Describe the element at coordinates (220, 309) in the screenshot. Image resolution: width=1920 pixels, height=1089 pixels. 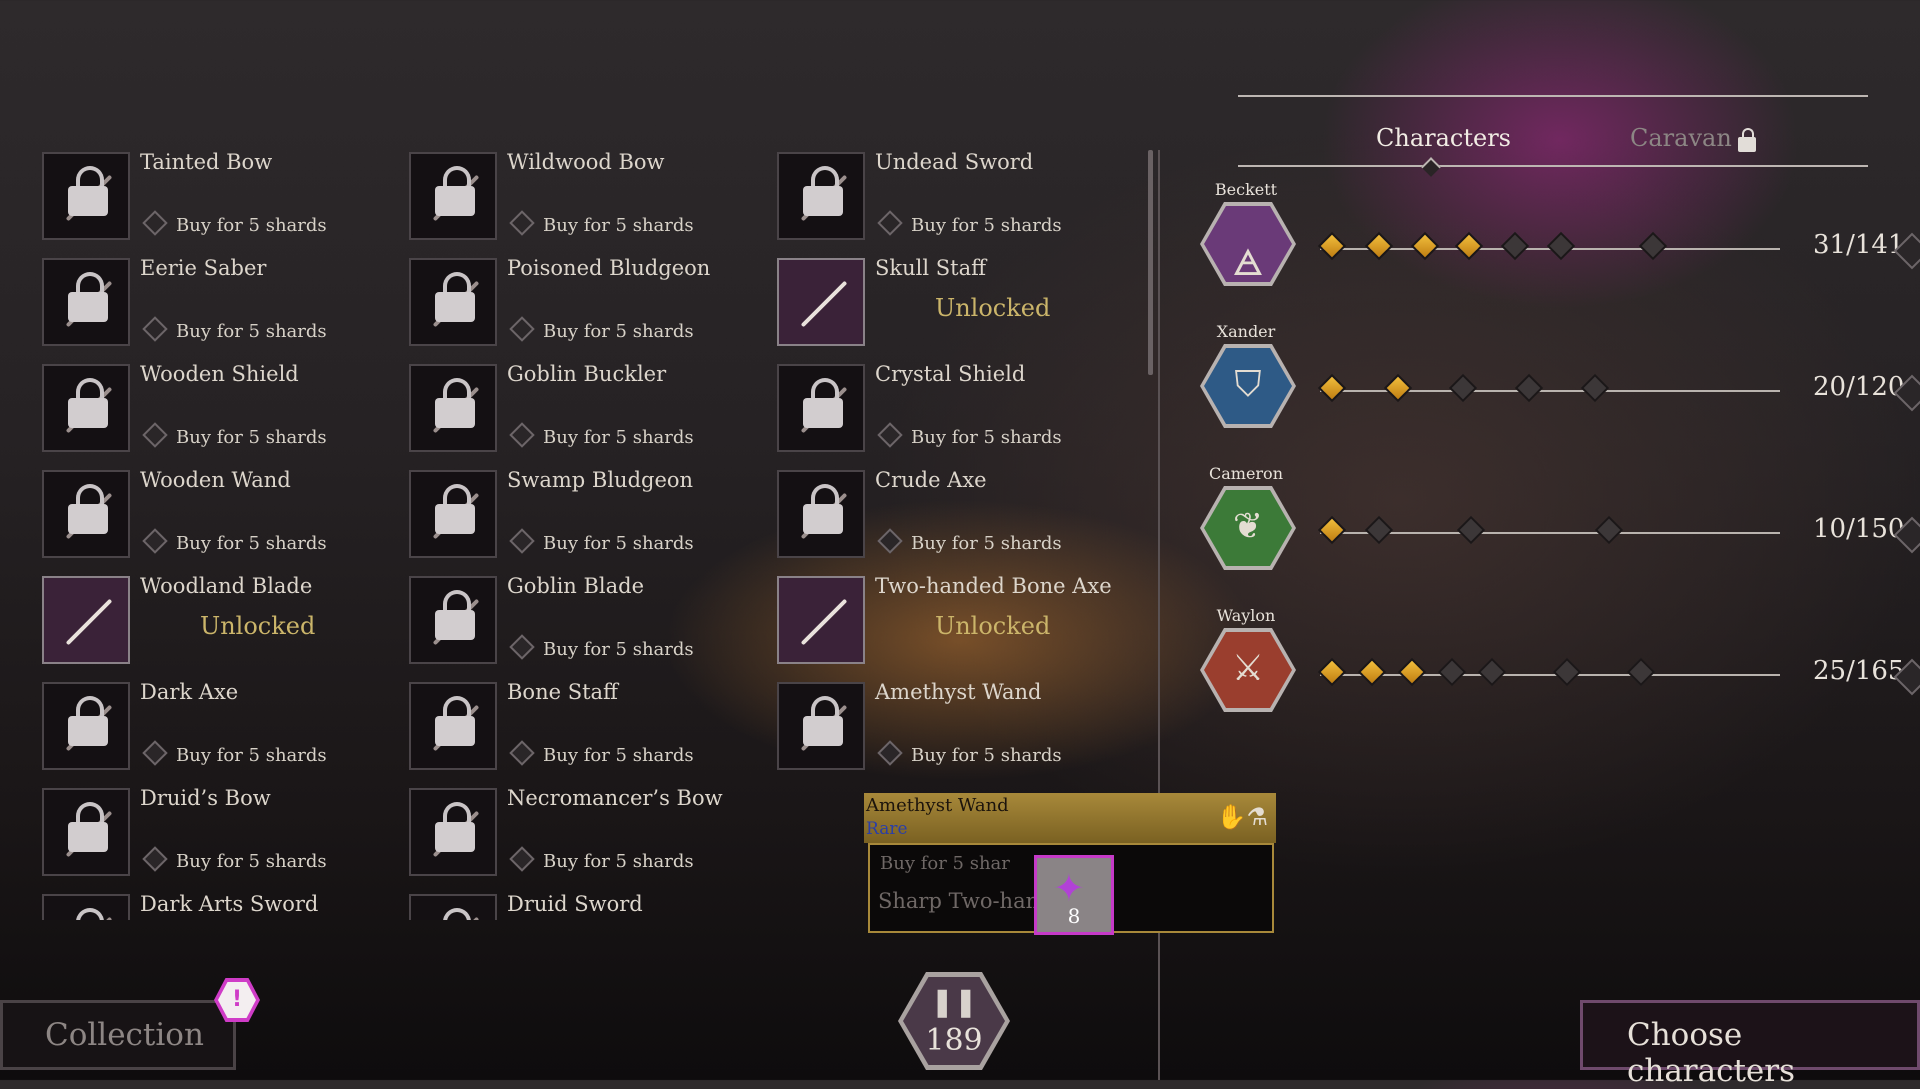
I see `weapon-item: Eerie Saber Buy for 5 shards` at that location.